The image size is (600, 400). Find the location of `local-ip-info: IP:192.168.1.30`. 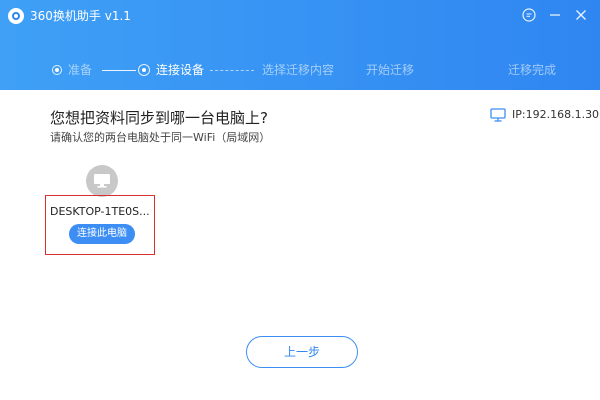

local-ip-info: IP:192.168.1.30 is located at coordinates (544, 115).